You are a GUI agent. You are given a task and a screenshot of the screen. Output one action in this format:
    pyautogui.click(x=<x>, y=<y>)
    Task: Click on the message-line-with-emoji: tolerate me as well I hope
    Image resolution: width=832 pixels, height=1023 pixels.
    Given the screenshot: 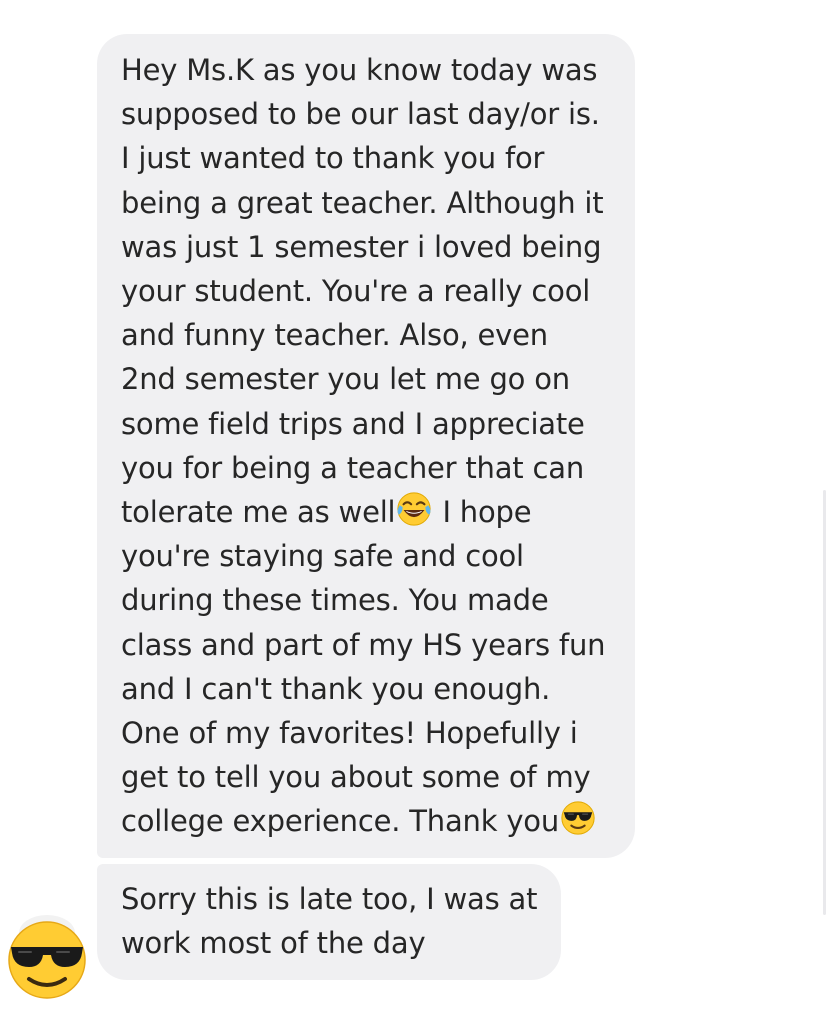 What is the action you would take?
    pyautogui.click(x=378, y=512)
    